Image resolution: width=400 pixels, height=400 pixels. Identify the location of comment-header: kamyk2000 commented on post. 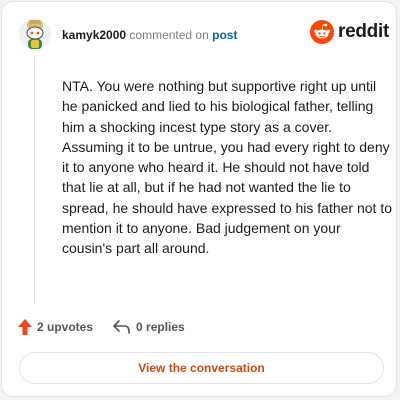
(149, 35).